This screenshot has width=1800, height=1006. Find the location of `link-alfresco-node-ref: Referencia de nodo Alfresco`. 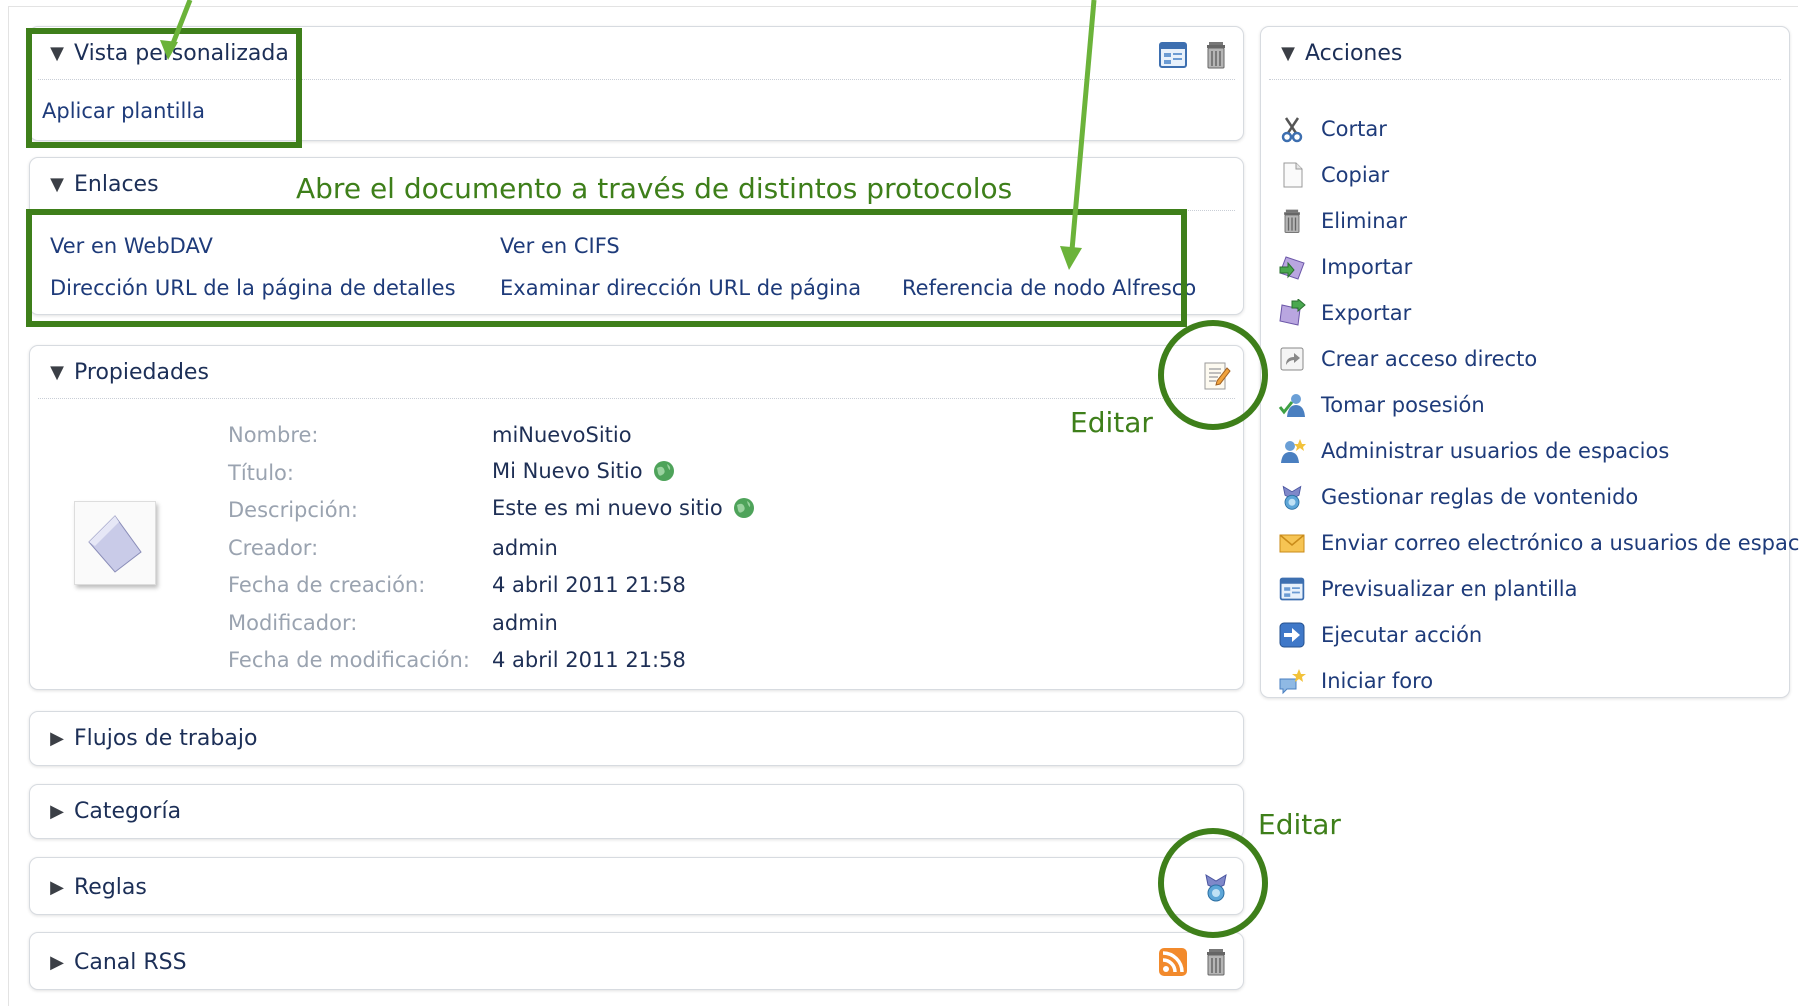

link-alfresco-node-ref: Referencia de nodo Alfresco is located at coordinates (1049, 288).